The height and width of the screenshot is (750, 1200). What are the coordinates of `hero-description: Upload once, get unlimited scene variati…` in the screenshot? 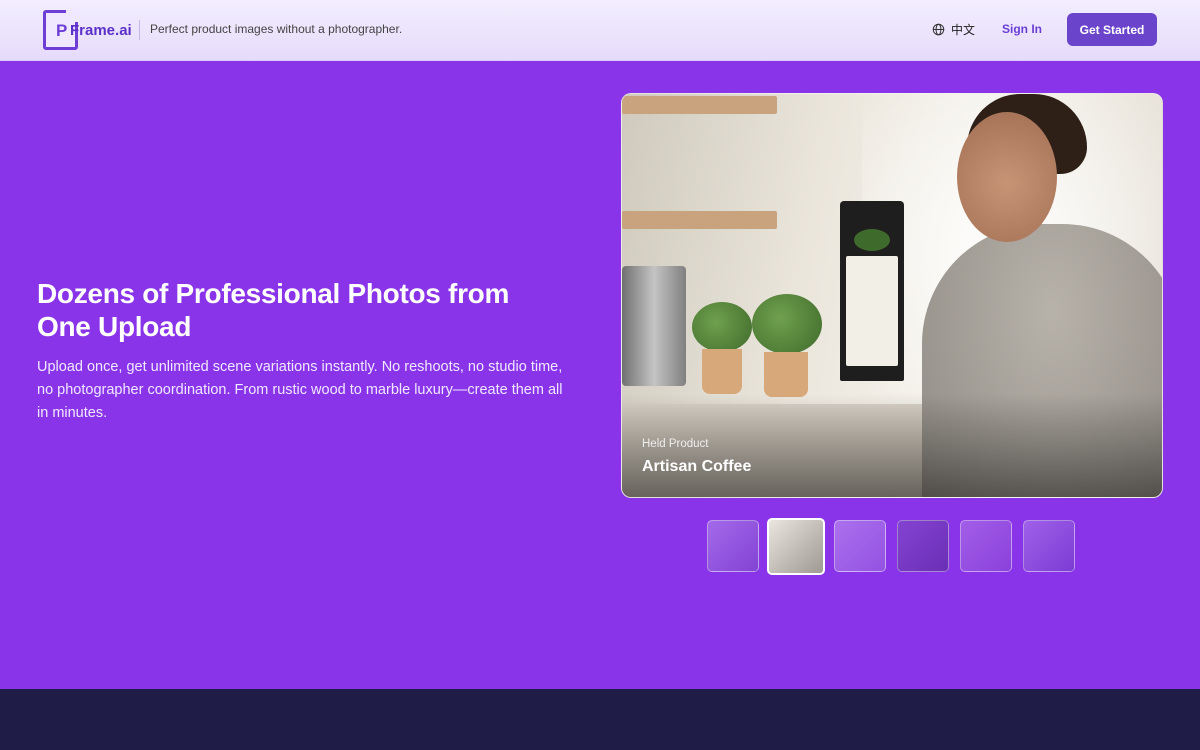 It's located at (300, 390).